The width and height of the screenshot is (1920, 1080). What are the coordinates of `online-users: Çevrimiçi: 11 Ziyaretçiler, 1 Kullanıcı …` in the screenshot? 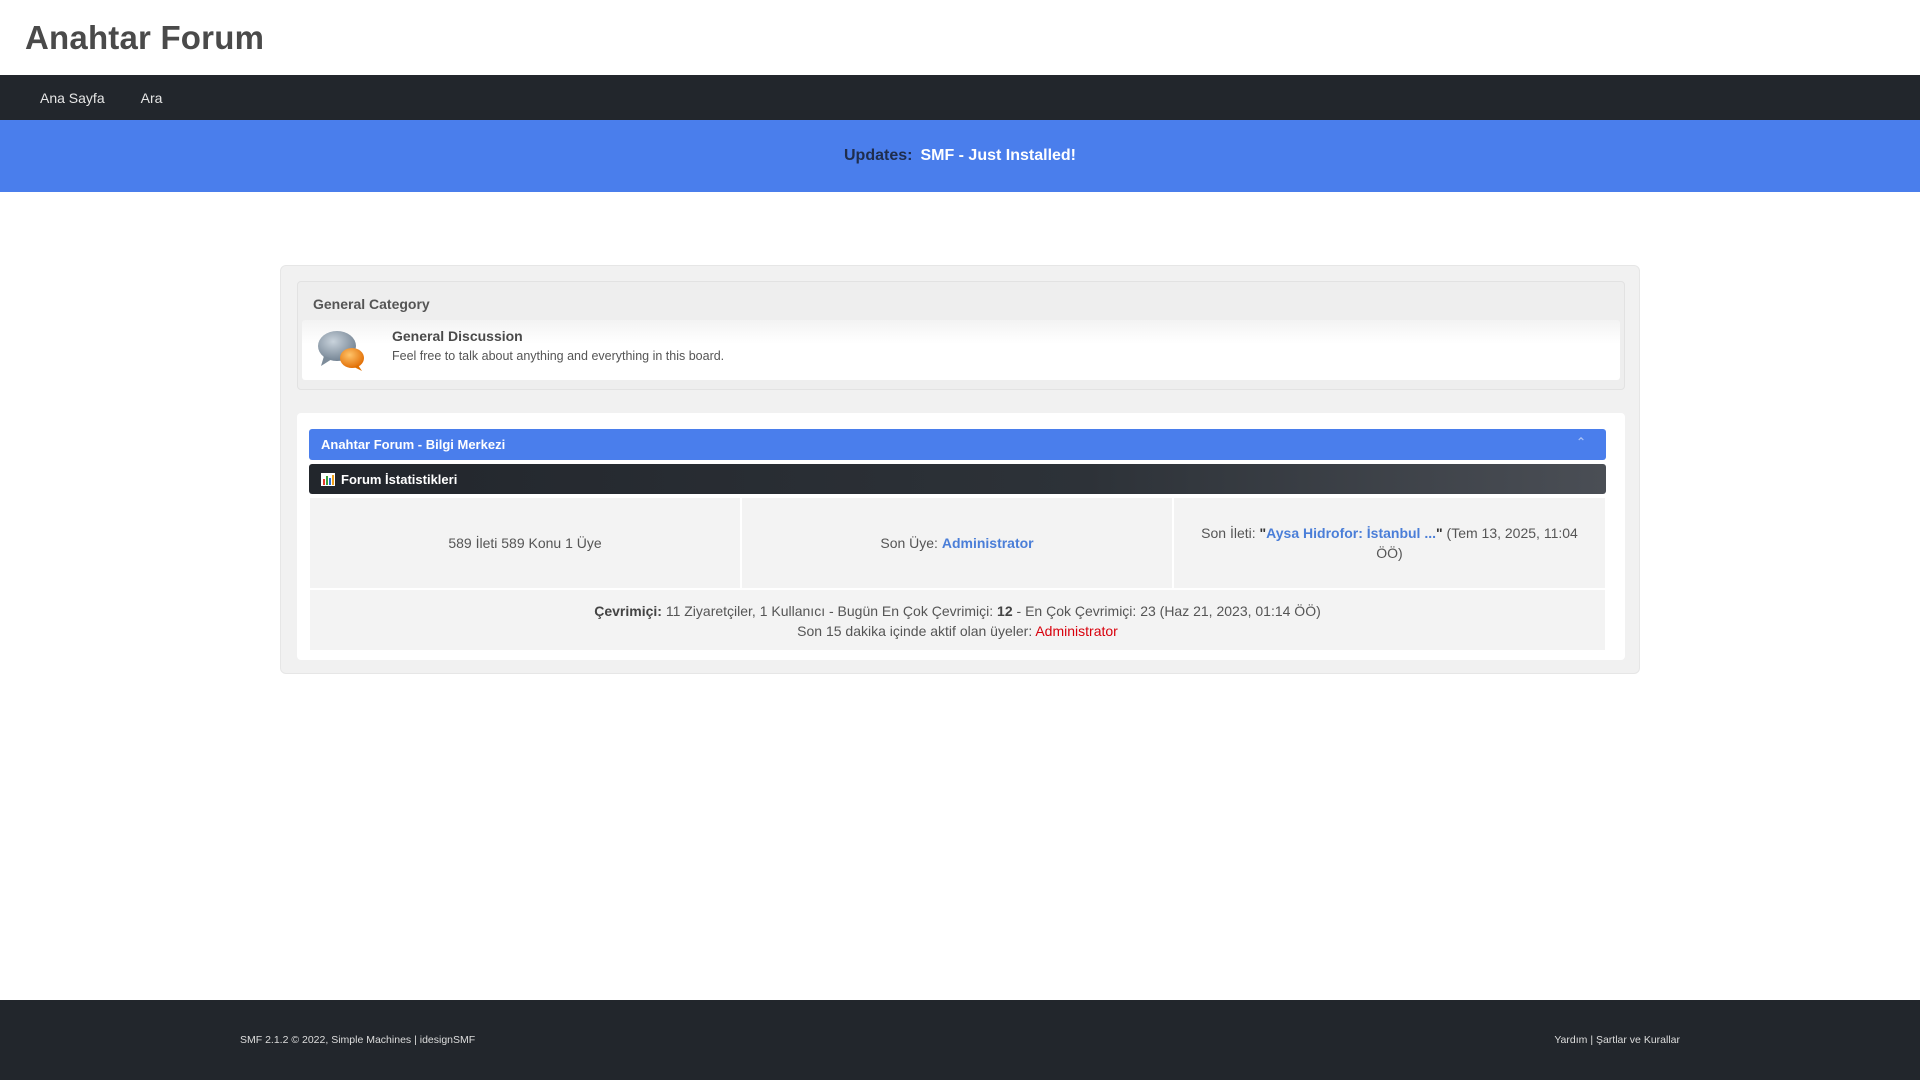 It's located at (957, 620).